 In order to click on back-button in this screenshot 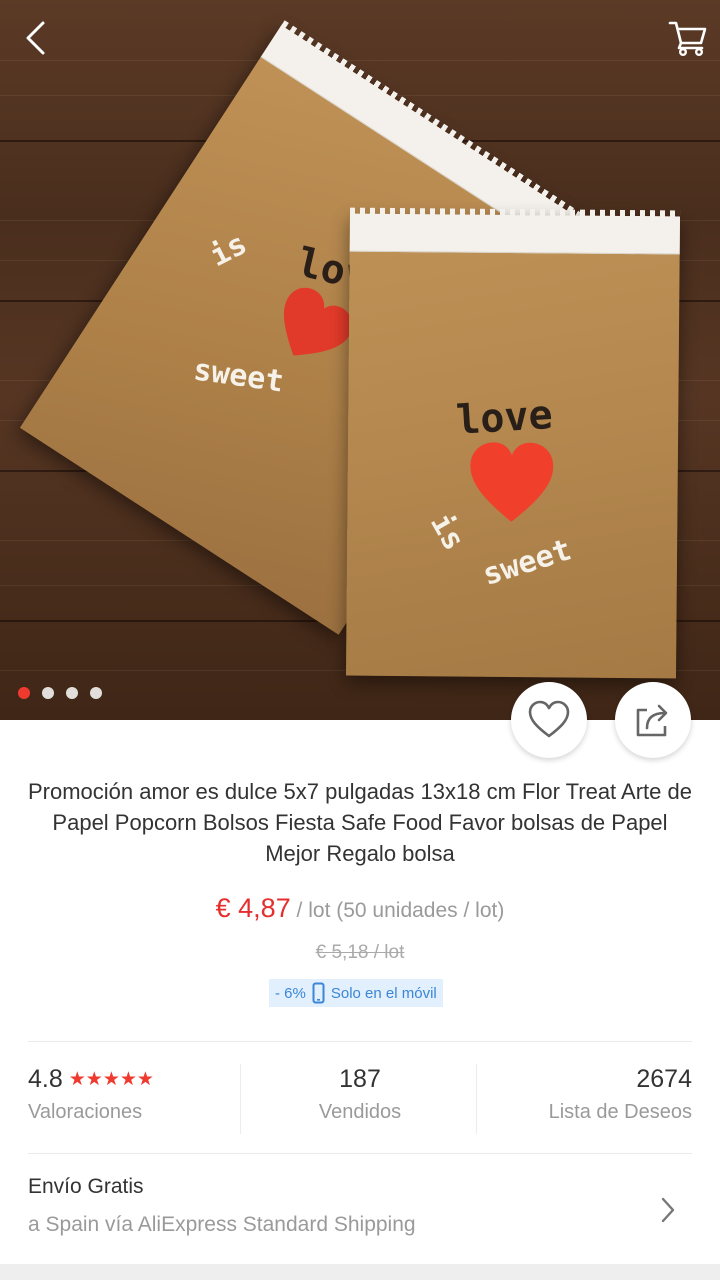, I will do `click(36, 38)`.